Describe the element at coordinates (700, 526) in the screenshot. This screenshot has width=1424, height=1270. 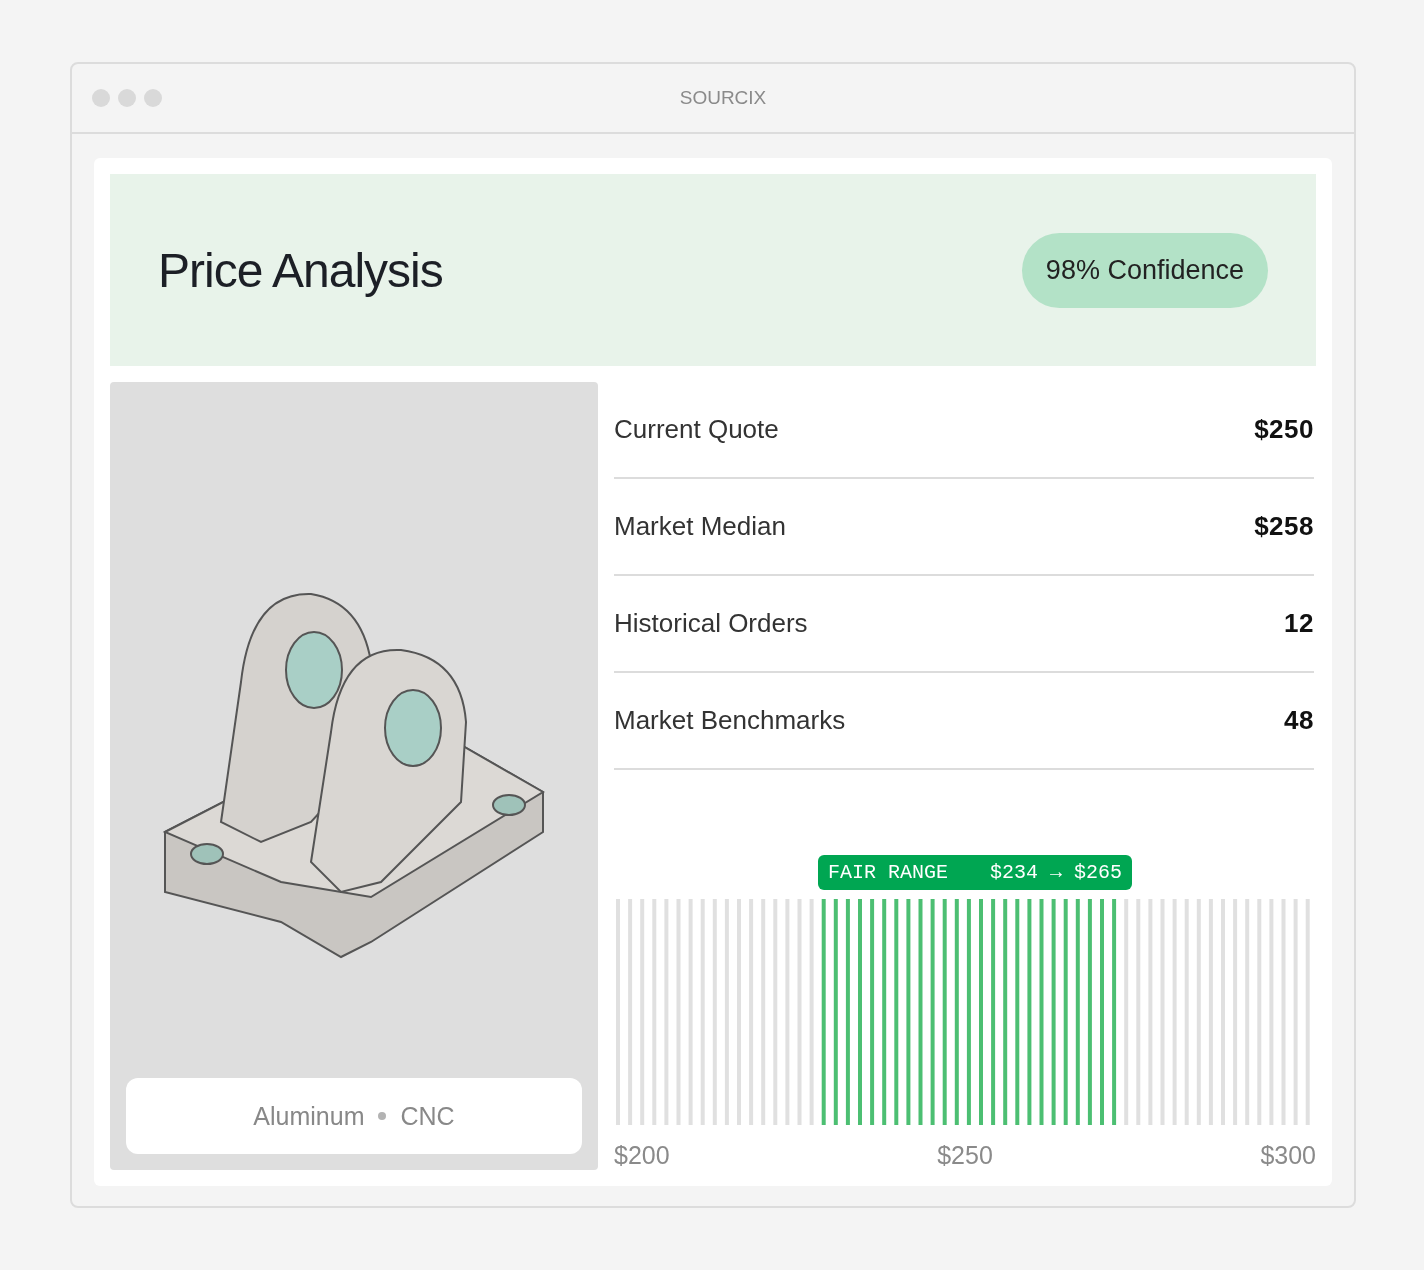
I see `metric-label: Market Median` at that location.